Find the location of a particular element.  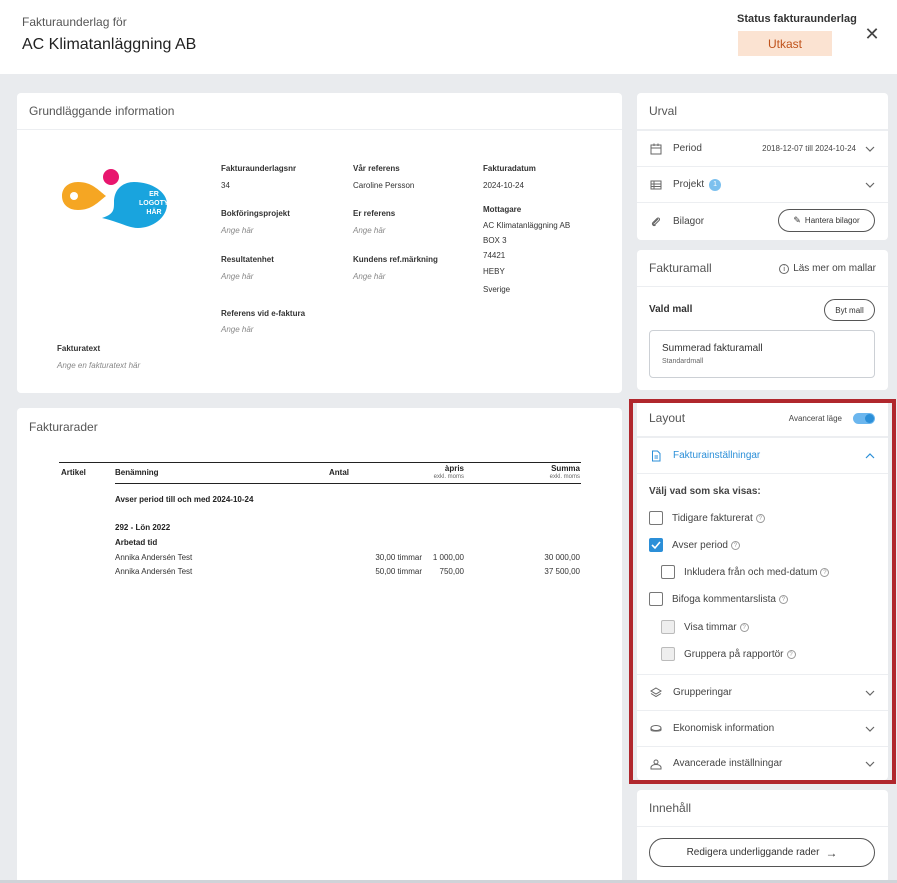

row-antal: 30,00 timmar is located at coordinates (398, 557).